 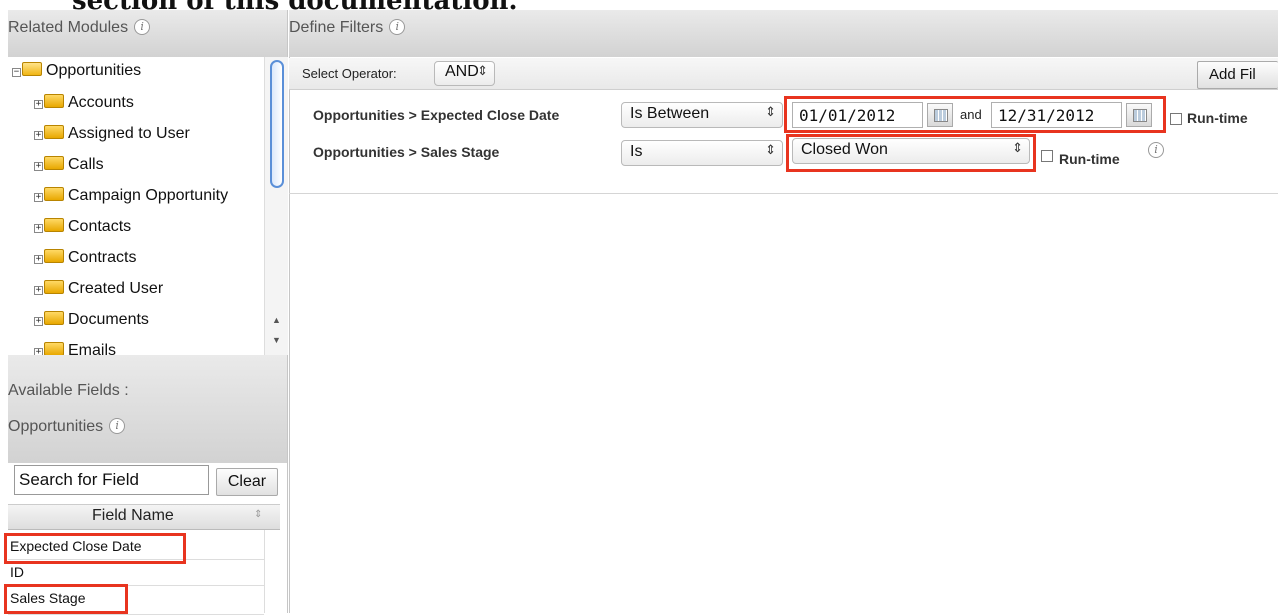 What do you see at coordinates (349, 73) in the screenshot?
I see `select-operator-label: Select Operator:` at bounding box center [349, 73].